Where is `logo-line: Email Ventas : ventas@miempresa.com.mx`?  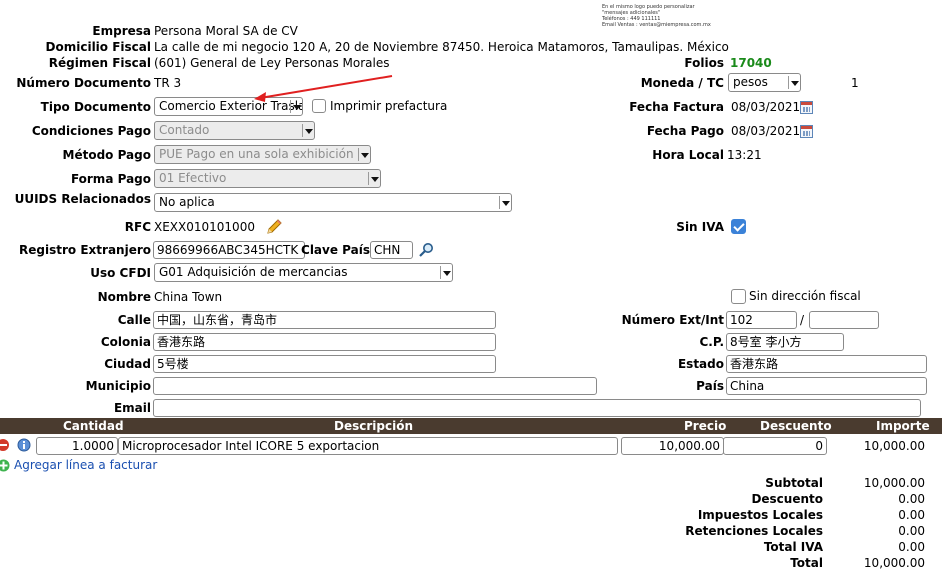
logo-line: Email Ventas : ventas@miempresa.com.mx is located at coordinates (656, 25).